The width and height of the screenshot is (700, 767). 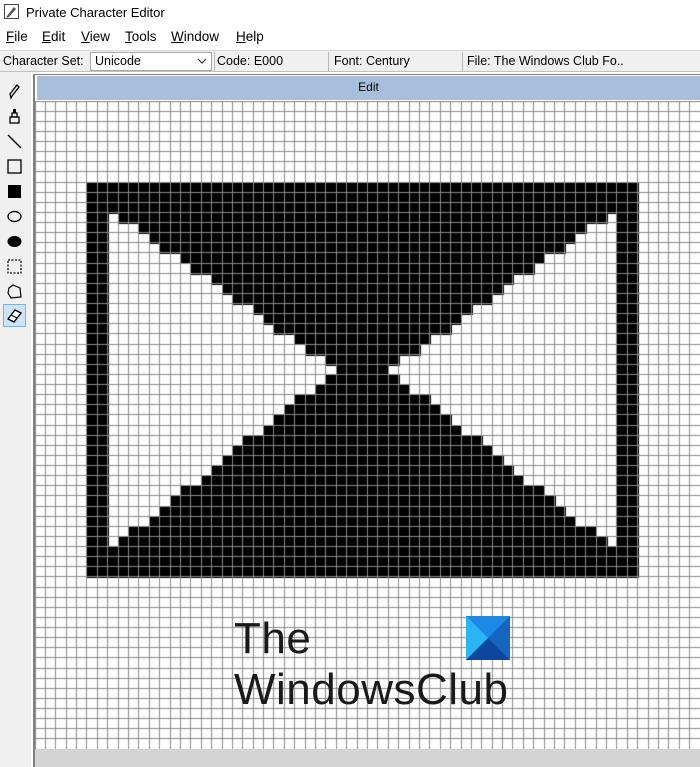 What do you see at coordinates (195, 36) in the screenshot?
I see `menu-window: Window` at bounding box center [195, 36].